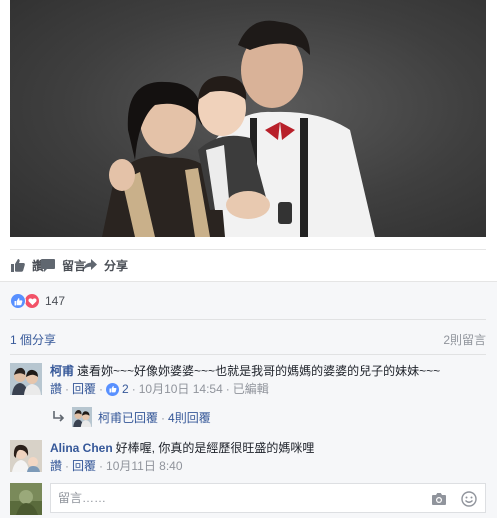 The height and width of the screenshot is (518, 497). I want to click on comment-input, so click(228, 498).